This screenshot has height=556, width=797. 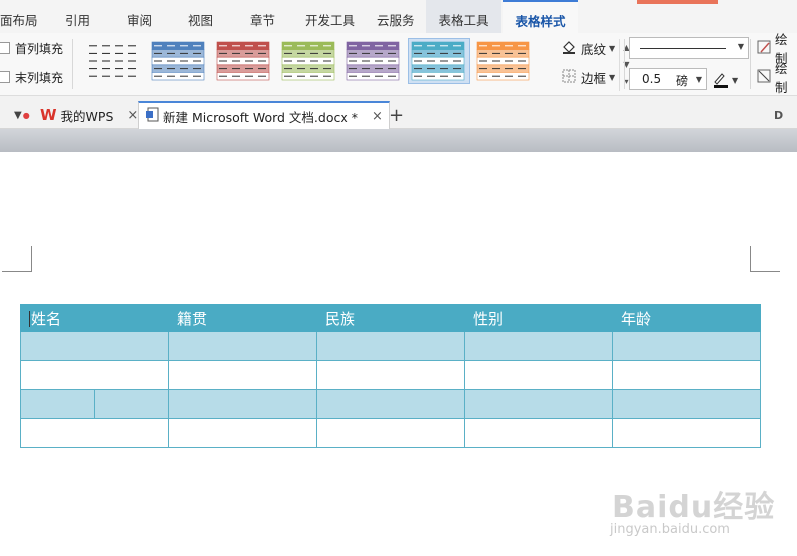 I want to click on quick-menu-button: ▼ ●, so click(x=22, y=115).